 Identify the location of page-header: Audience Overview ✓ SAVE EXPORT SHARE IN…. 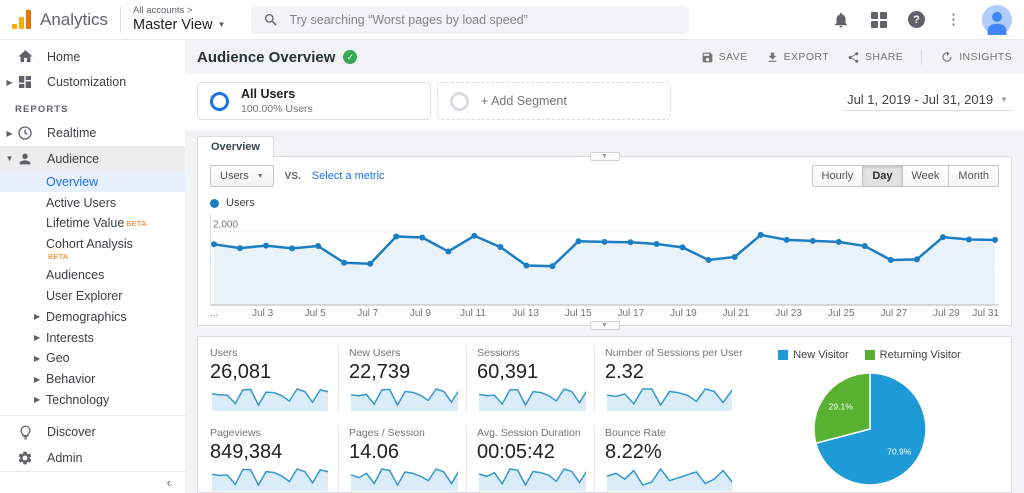
(604, 57).